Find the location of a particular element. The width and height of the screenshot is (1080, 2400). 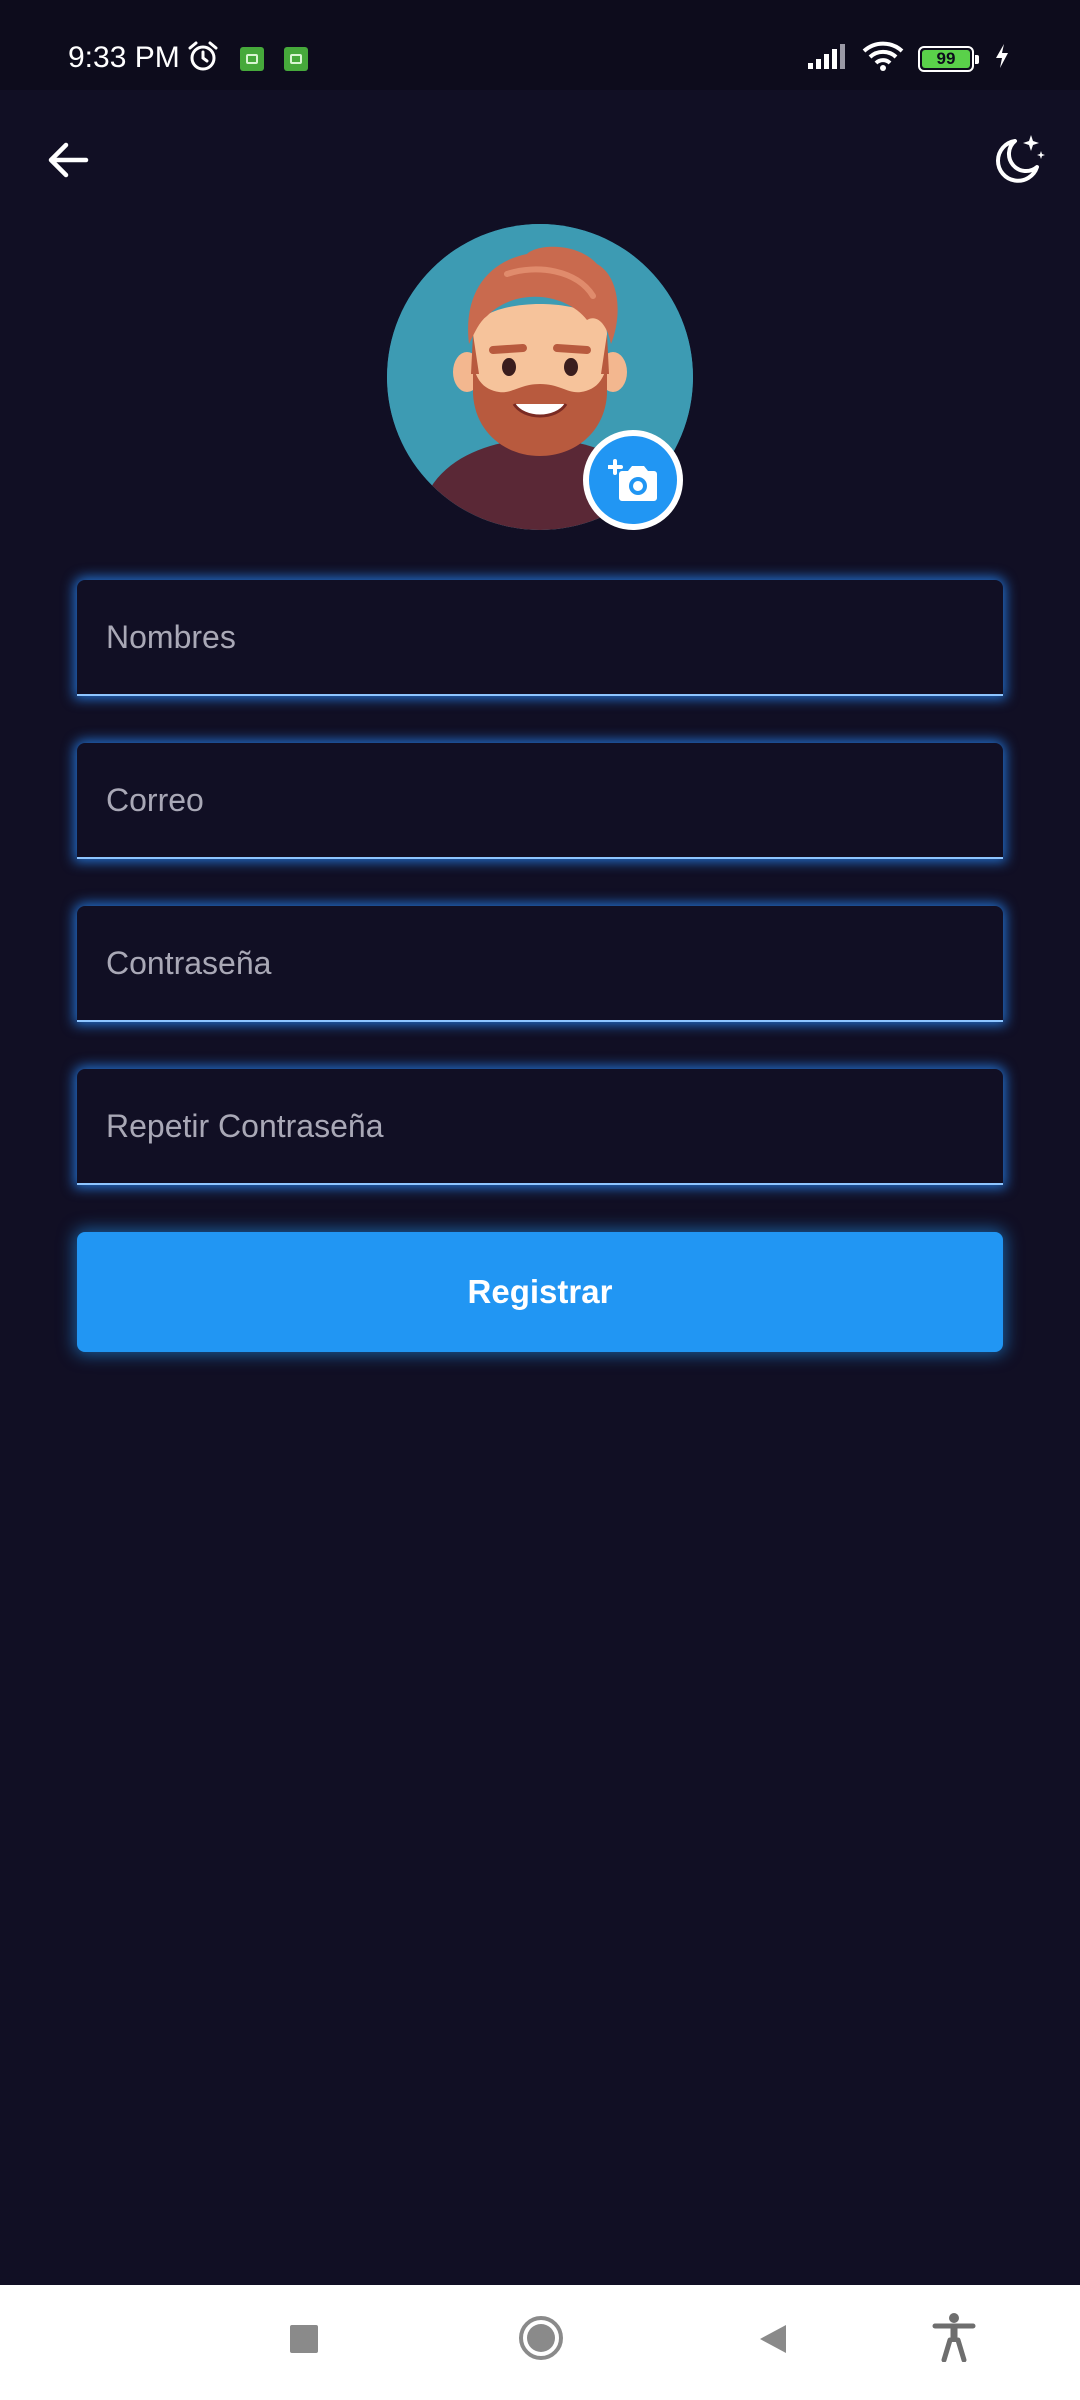

charging-icon is located at coordinates (1002, 58).